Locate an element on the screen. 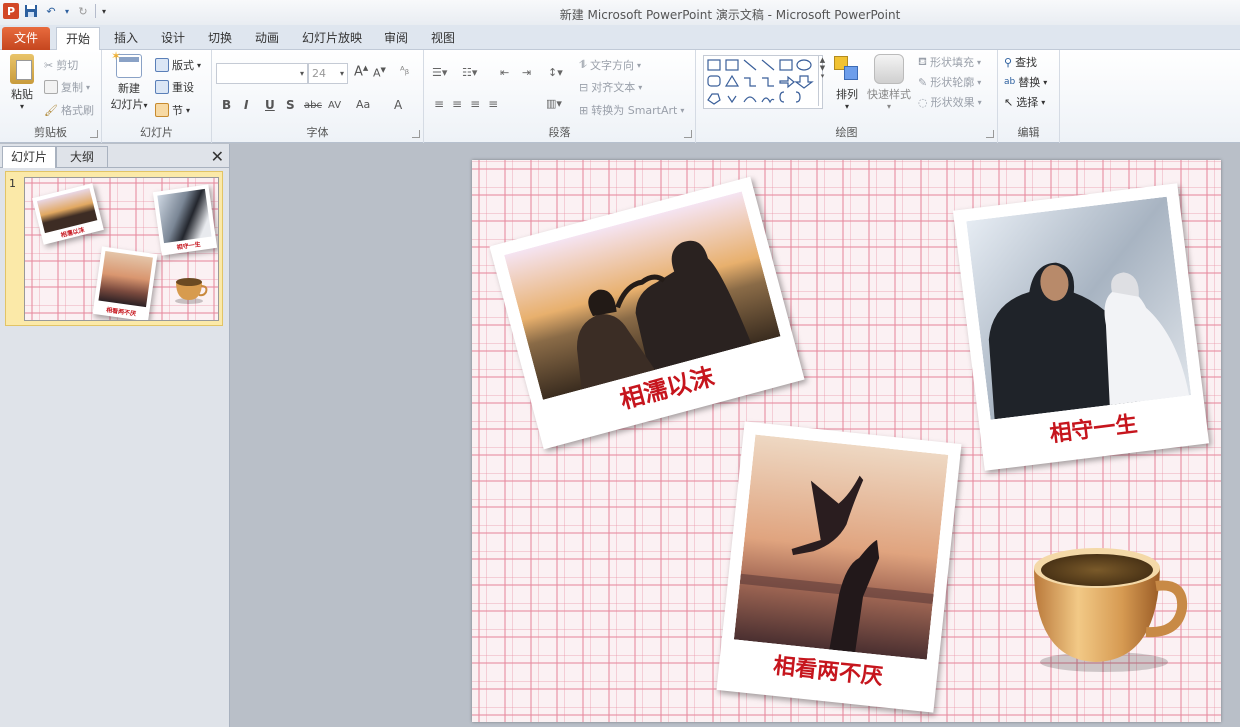 Image resolution: width=1240 pixels, height=727 pixels. find-button: ⚲ 查找 is located at coordinates (1020, 62).